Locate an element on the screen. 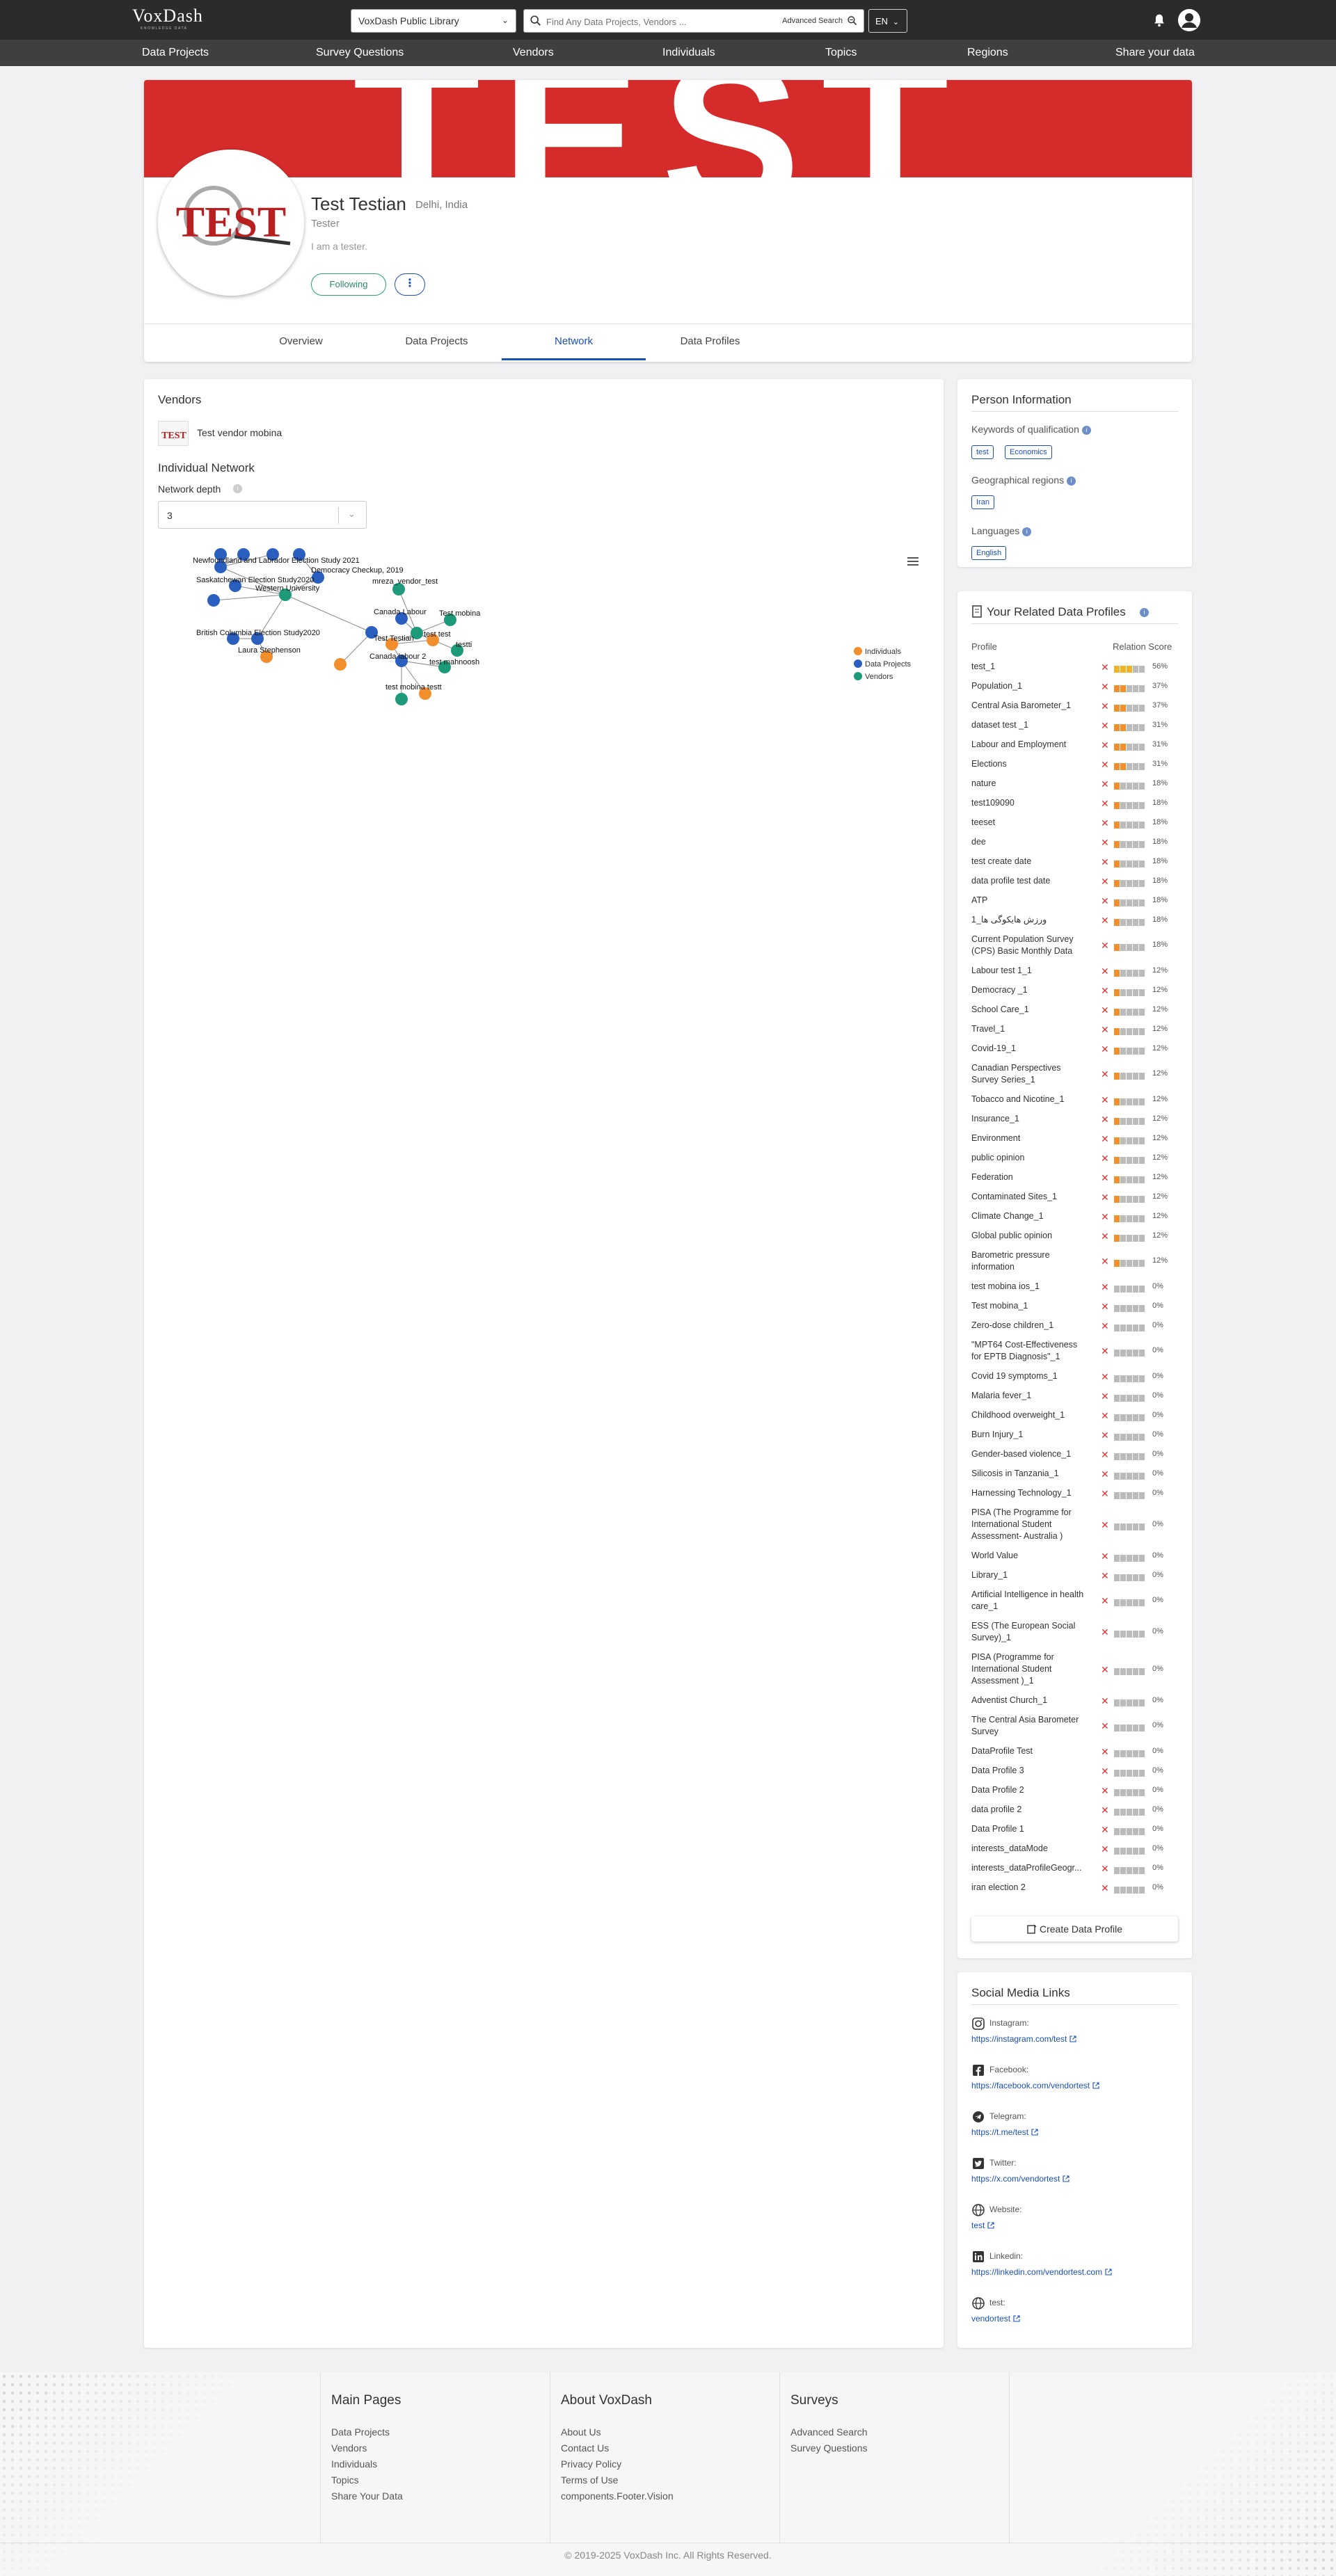 The width and height of the screenshot is (1336, 2576). related-profile-name: Data Profile 1 is located at coordinates (1030, 1829).